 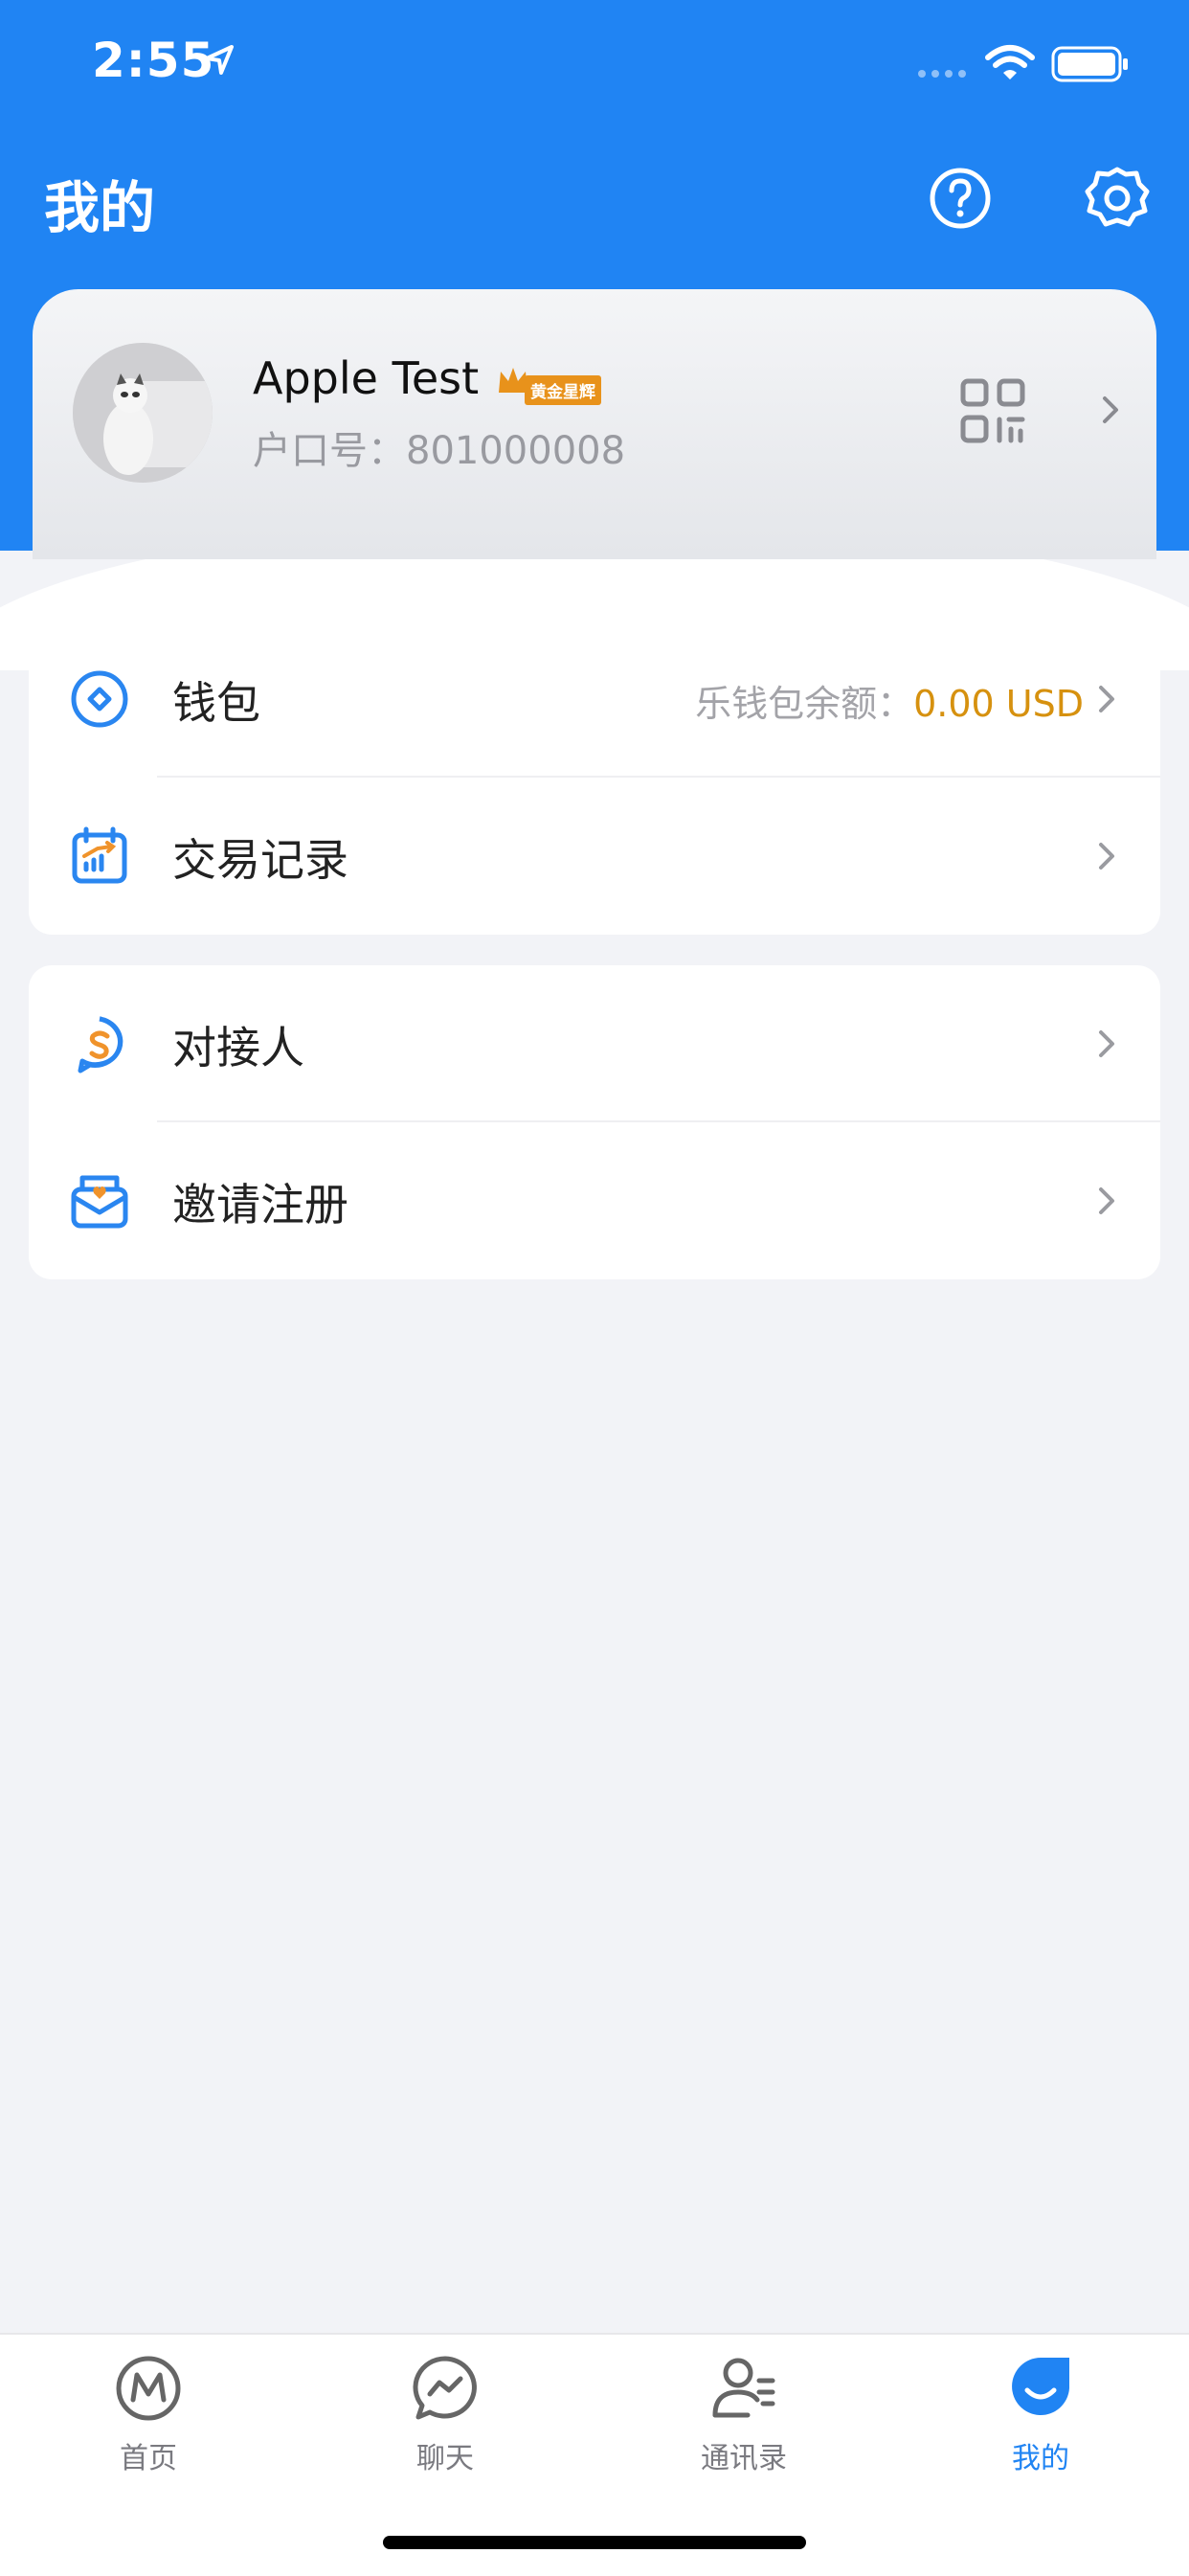 What do you see at coordinates (743, 2388) in the screenshot?
I see `contacts-icon` at bounding box center [743, 2388].